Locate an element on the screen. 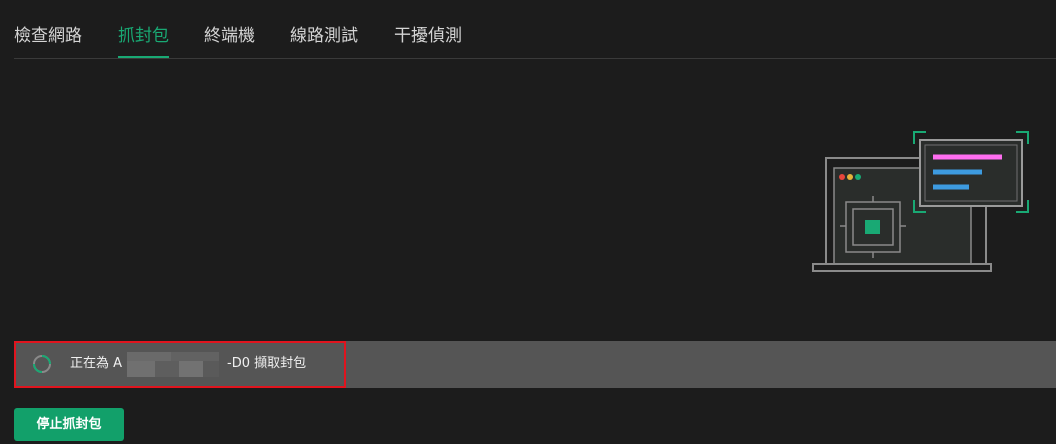  tab-packet-capture: 抓封包 is located at coordinates (143, 41).